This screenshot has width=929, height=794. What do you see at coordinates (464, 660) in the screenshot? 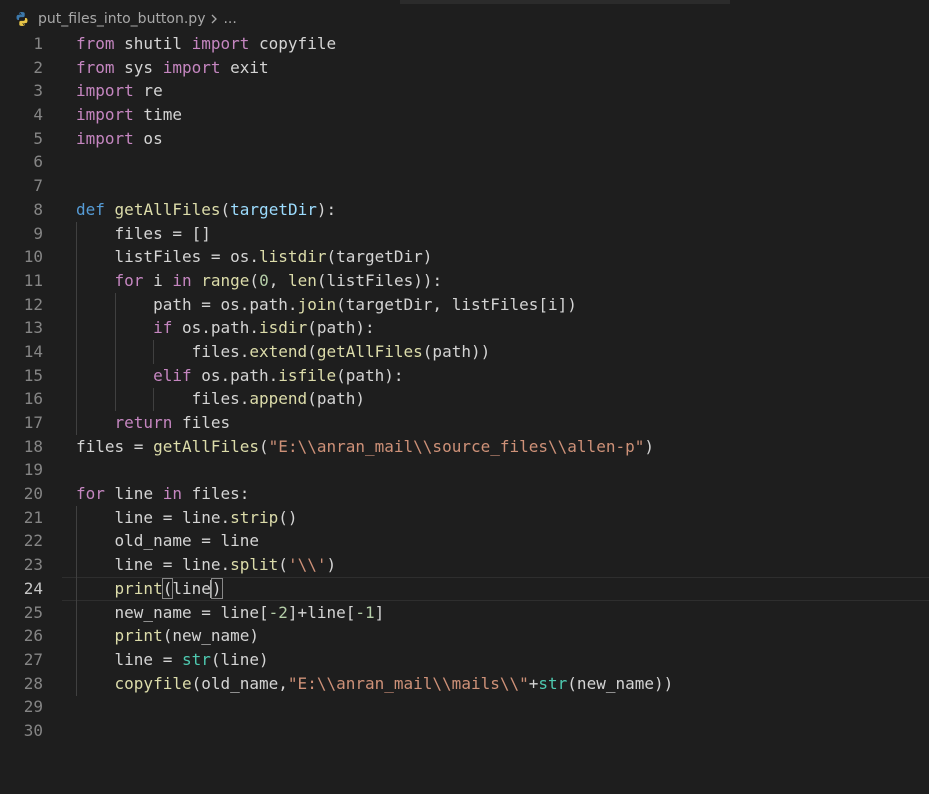
I see `code-line: 27 line = str(line)` at bounding box center [464, 660].